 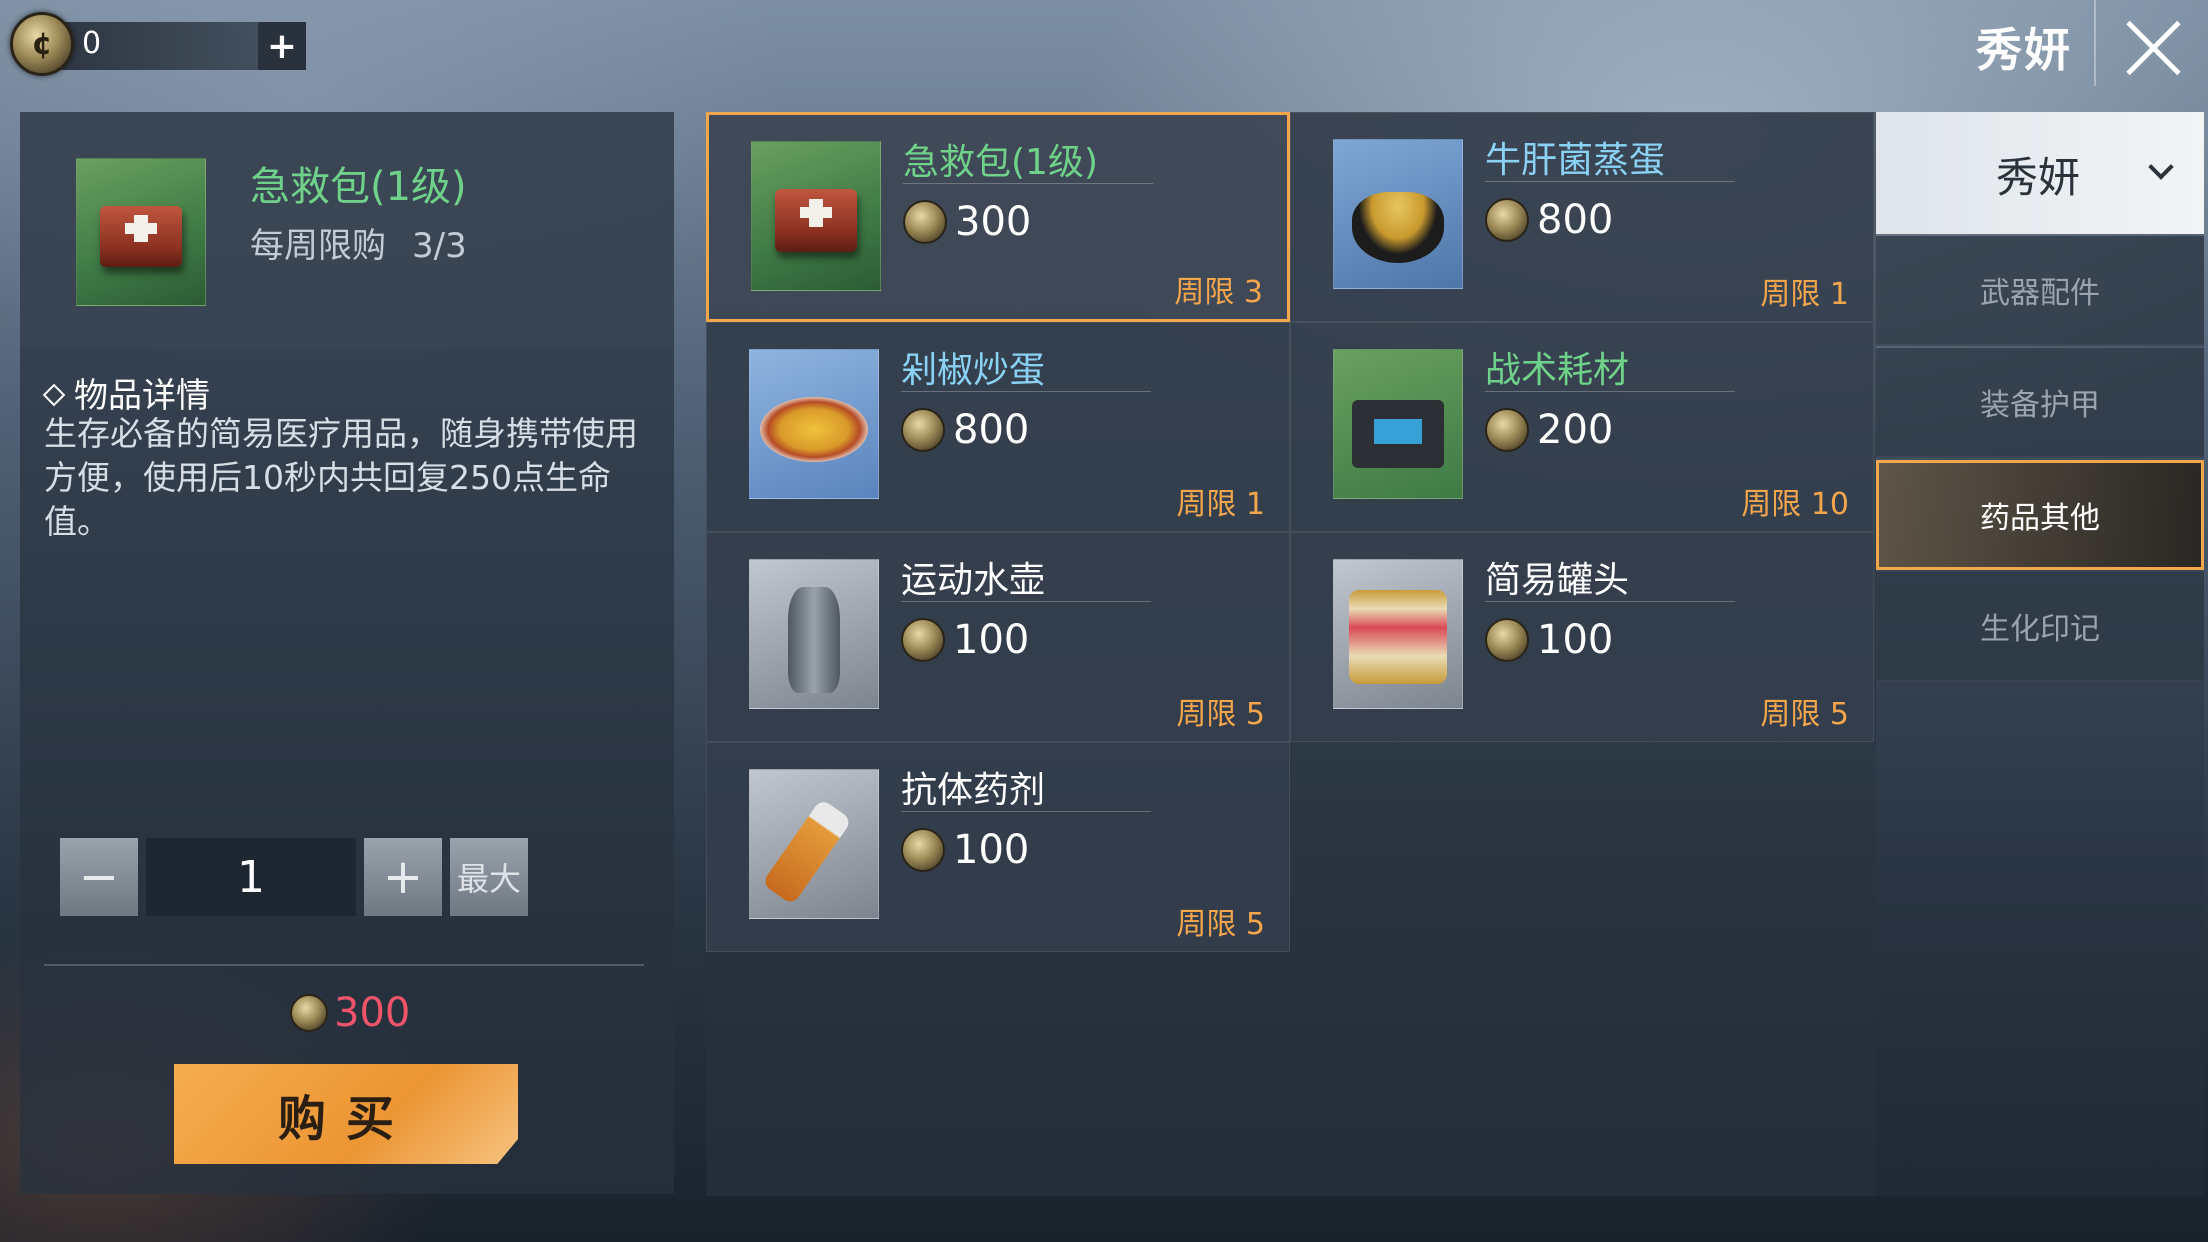 I want to click on price-value: 200, so click(x=1575, y=430).